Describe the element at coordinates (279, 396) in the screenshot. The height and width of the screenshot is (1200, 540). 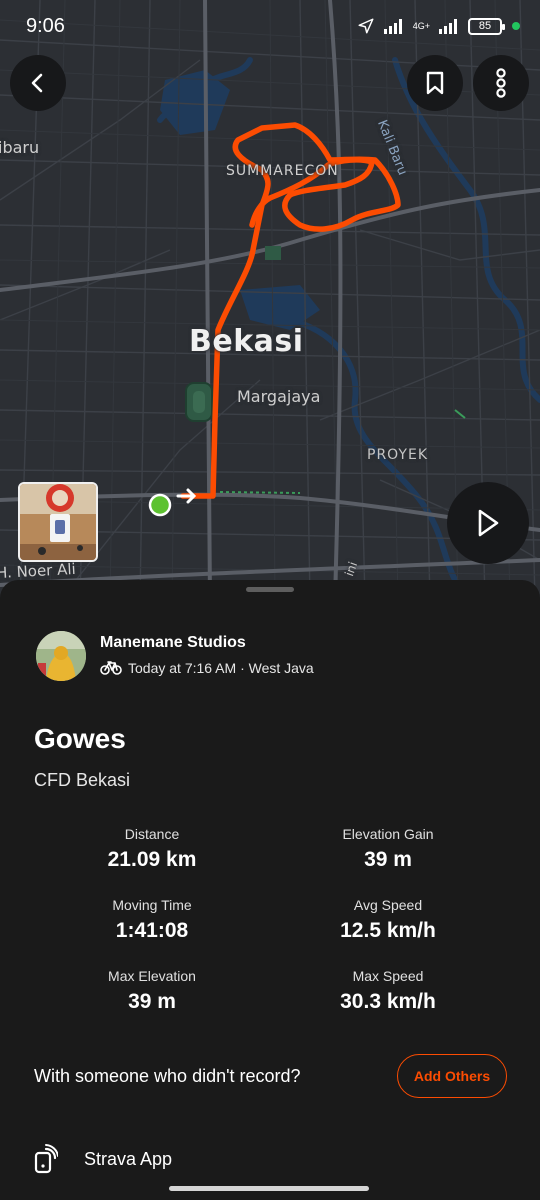
I see `map-label-margajaya: Margajaya` at that location.